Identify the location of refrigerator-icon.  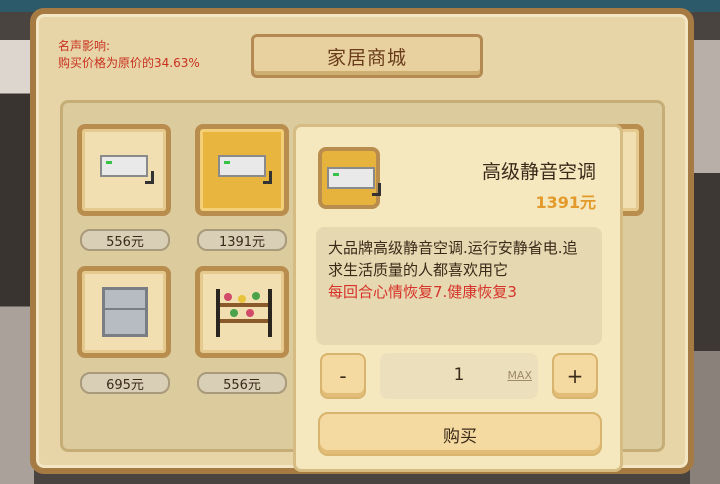
(125, 312).